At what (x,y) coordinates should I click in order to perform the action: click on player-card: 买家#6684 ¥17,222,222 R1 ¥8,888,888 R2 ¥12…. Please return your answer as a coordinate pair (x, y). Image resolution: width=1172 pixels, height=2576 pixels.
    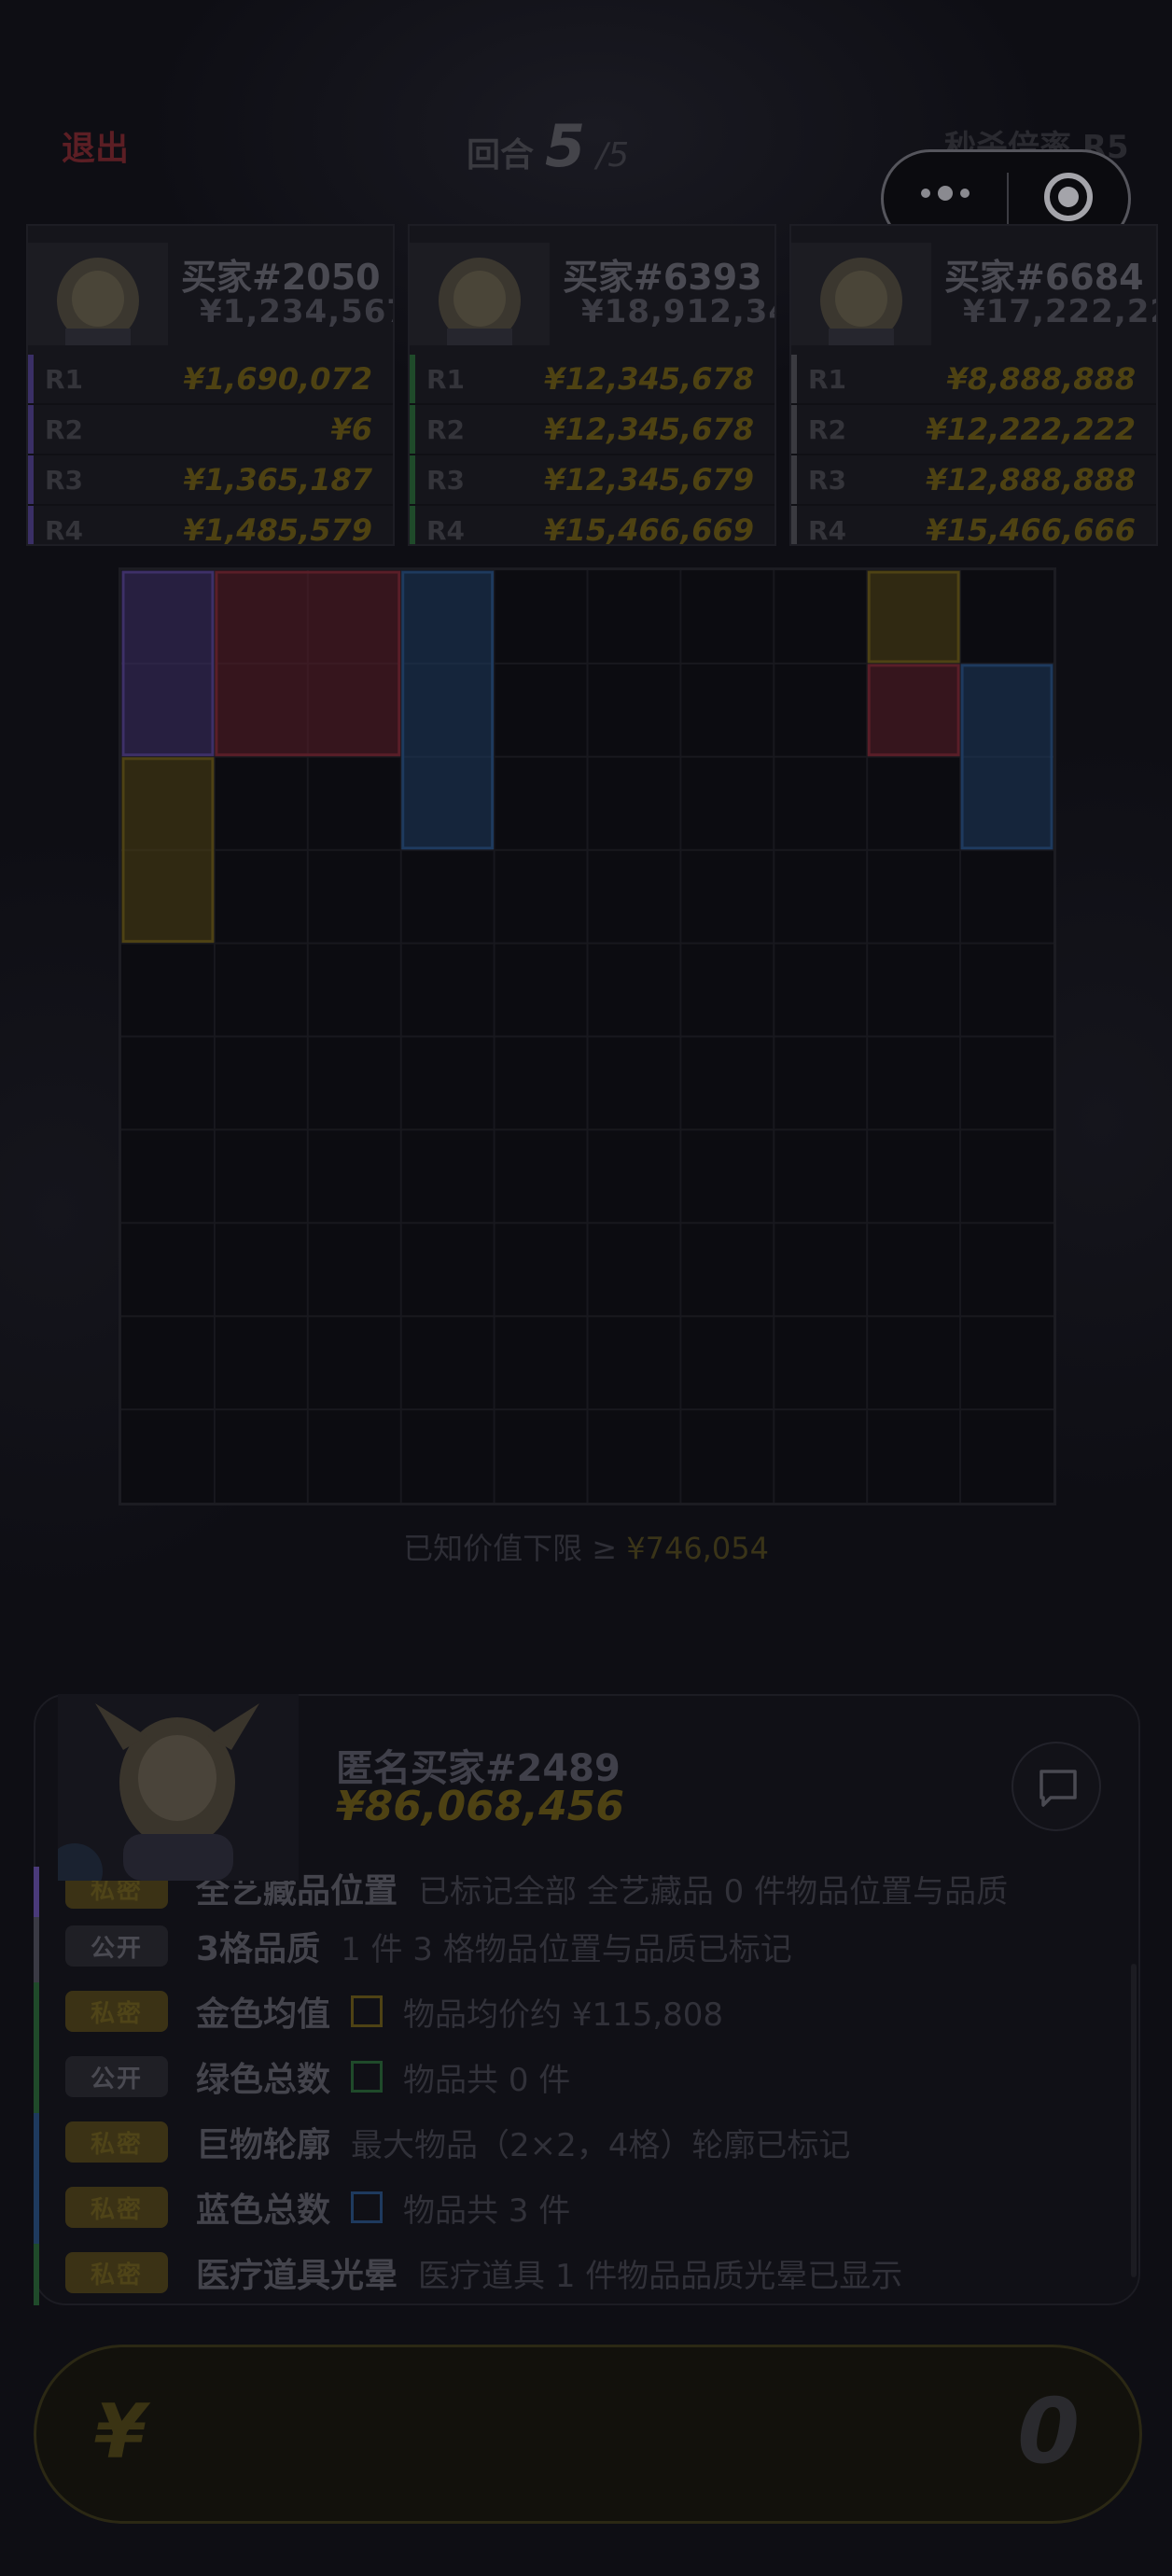
    Looking at the image, I should click on (973, 385).